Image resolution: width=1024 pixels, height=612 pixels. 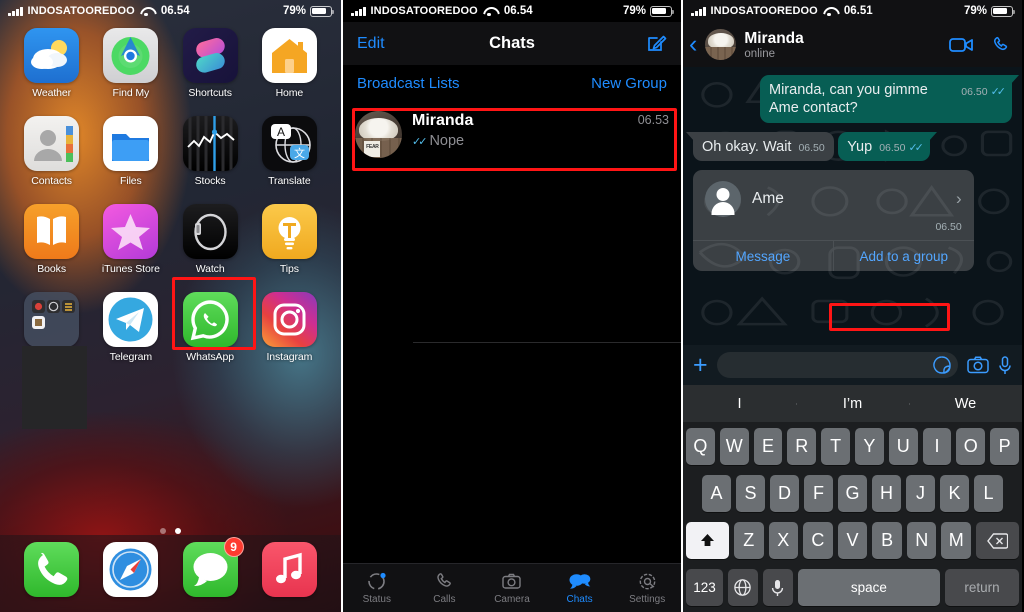 What do you see at coordinates (942, 365) in the screenshot?
I see `sticker-icon` at bounding box center [942, 365].